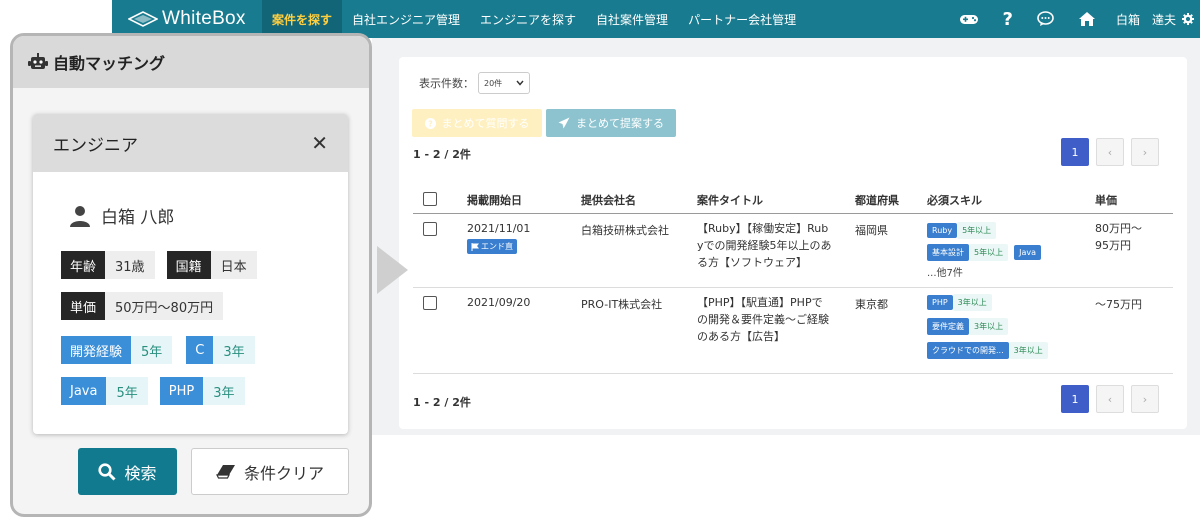 The height and width of the screenshot is (522, 1200). I want to click on row-date: 2021/09/20, so click(499, 302).